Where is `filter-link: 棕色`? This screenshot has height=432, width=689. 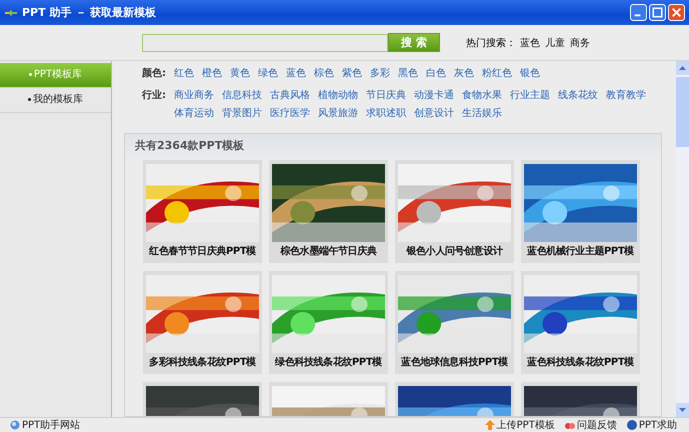 filter-link: 棕色 is located at coordinates (324, 74).